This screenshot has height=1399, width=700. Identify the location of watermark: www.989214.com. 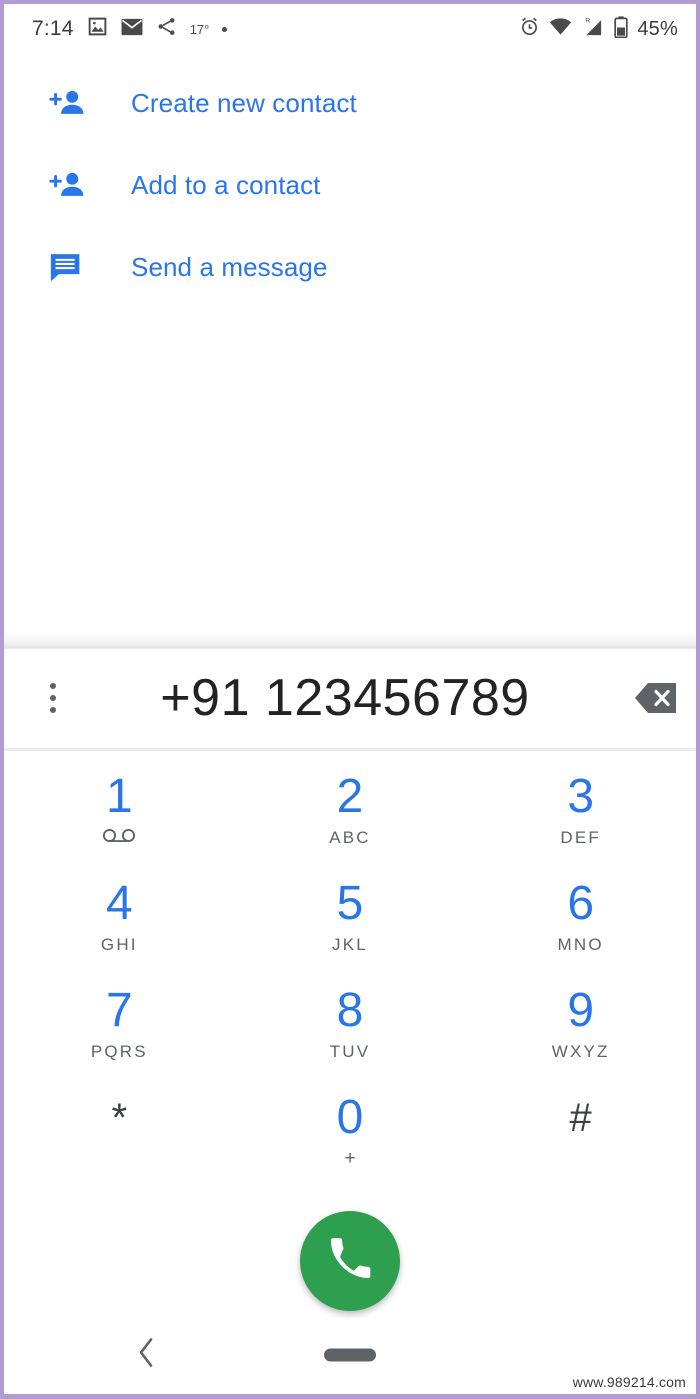
(629, 1382).